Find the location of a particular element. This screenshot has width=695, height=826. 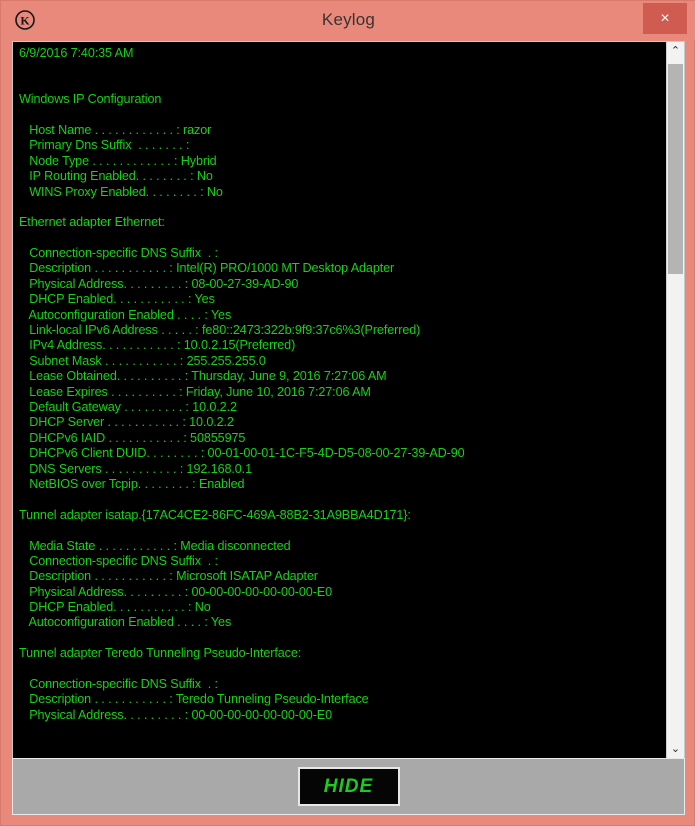

window-title: Keylog is located at coordinates (348, 19).